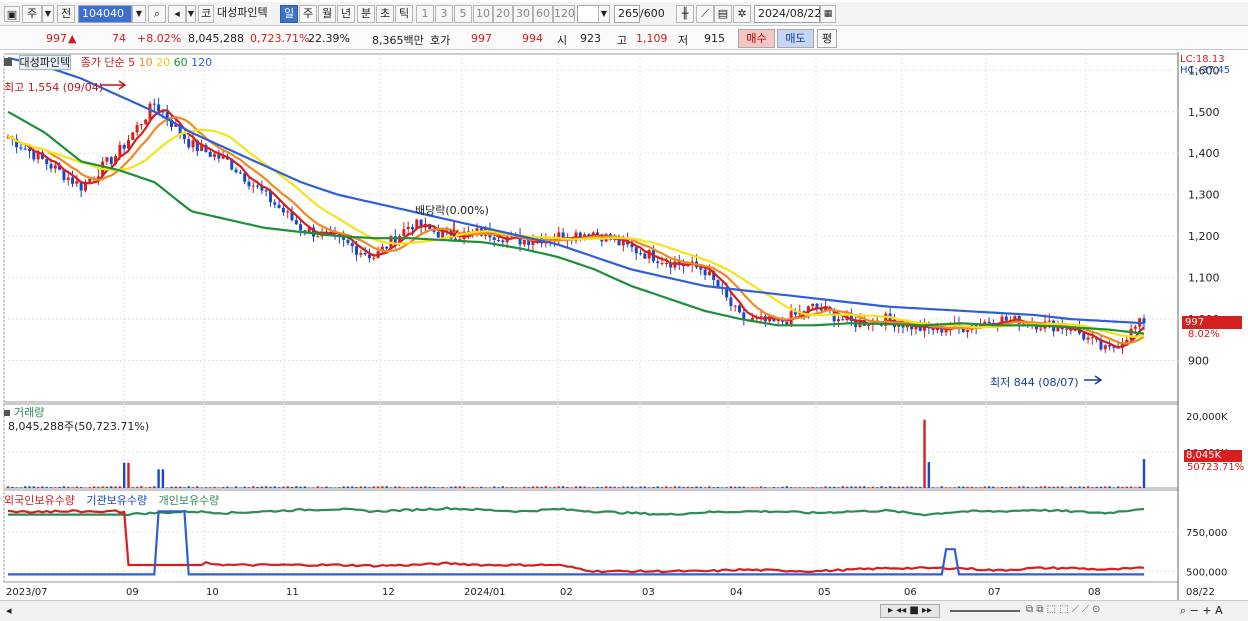 This screenshot has height=621, width=1248. I want to click on window-icon: ▣, so click(12, 14).